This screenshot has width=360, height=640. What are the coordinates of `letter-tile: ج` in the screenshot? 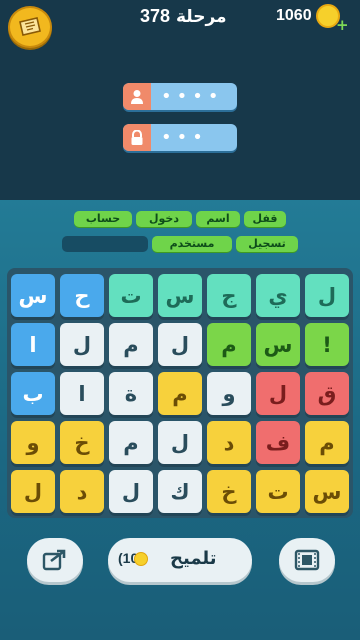 It's located at (229, 295).